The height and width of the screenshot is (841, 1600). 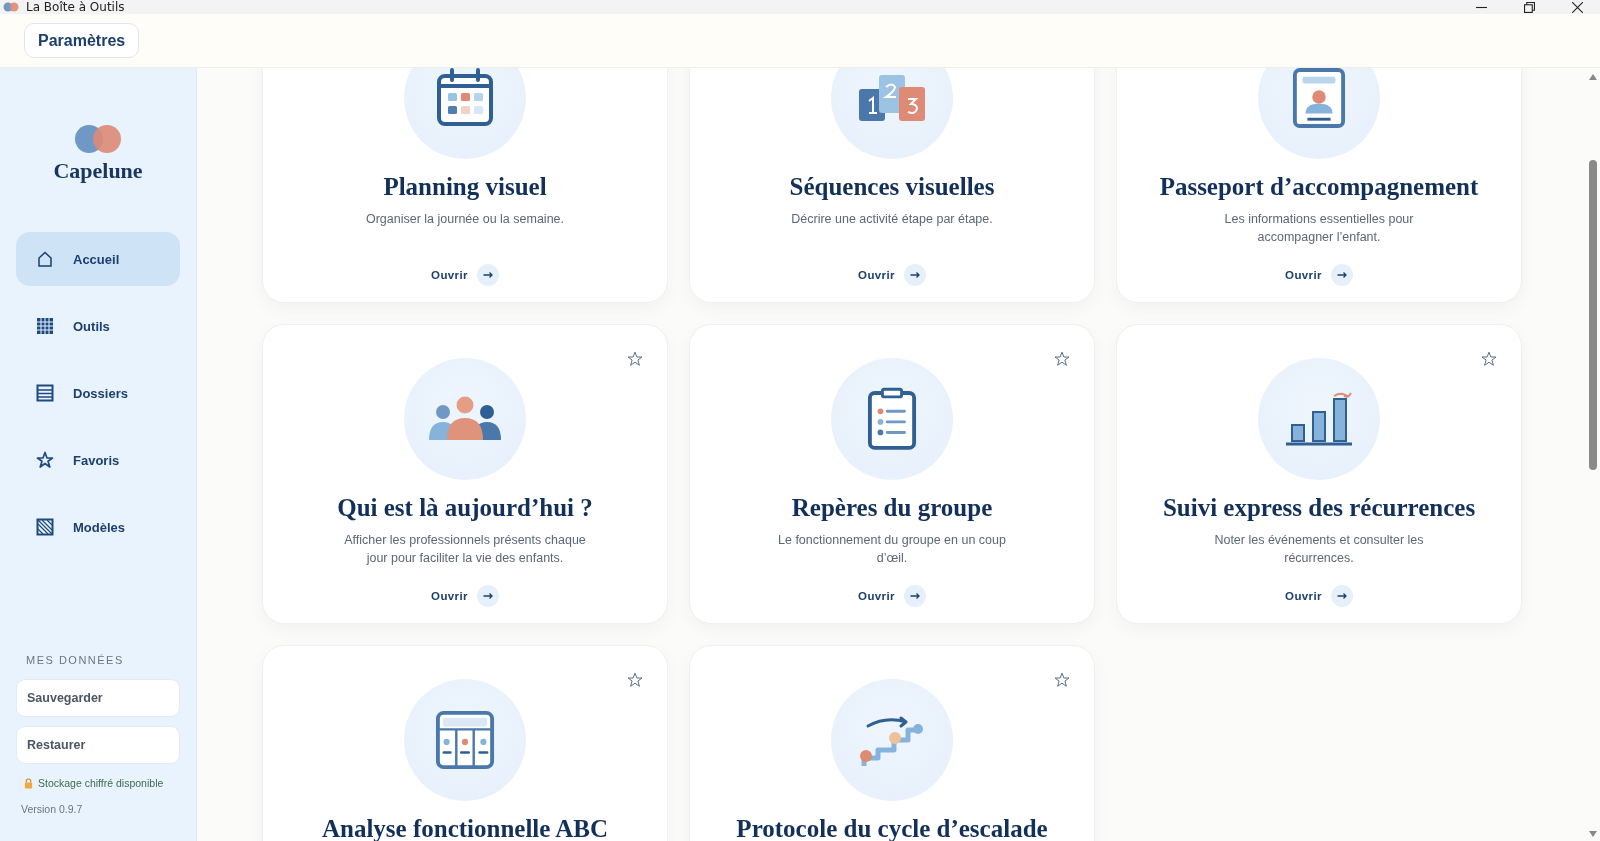 I want to click on card-title: Passeport d’accompagnement, so click(x=1319, y=187).